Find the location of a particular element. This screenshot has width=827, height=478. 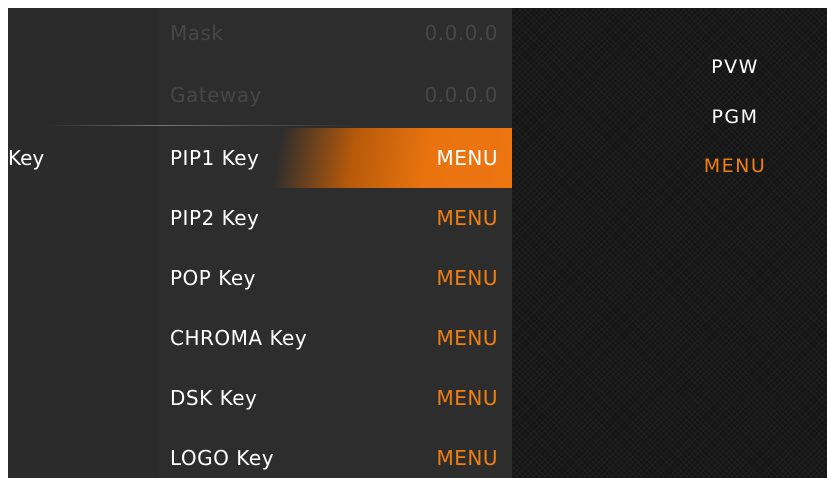

menu-item-logo-key: LOGO Key MENU is located at coordinates (335, 453).